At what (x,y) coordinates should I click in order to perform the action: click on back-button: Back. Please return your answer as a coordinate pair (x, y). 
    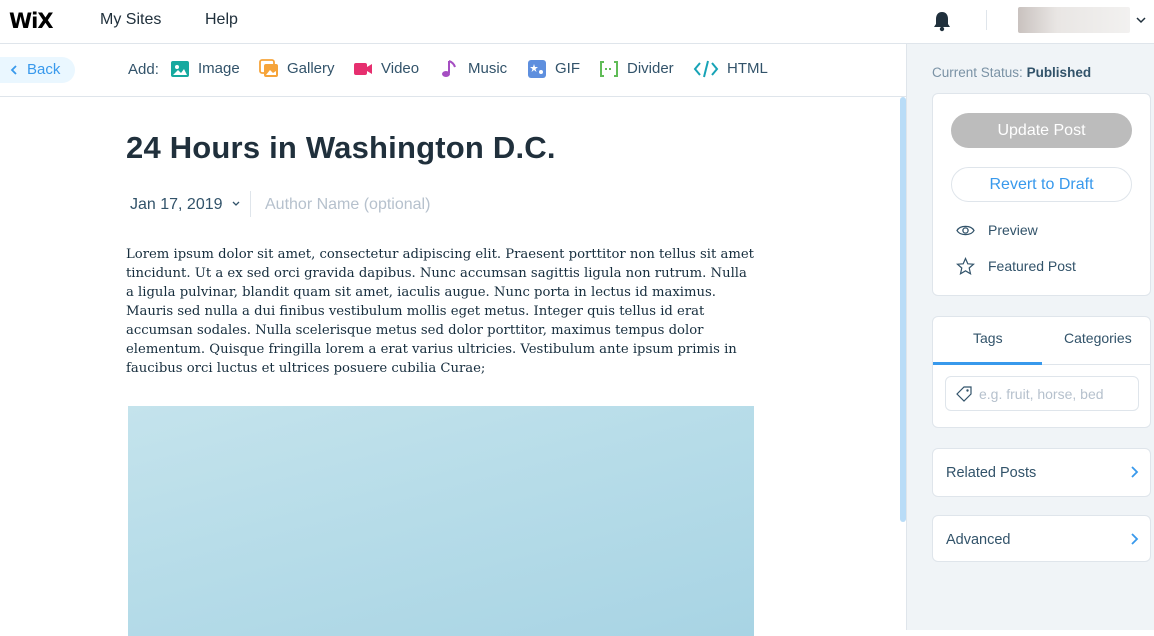
    Looking at the image, I should click on (37, 70).